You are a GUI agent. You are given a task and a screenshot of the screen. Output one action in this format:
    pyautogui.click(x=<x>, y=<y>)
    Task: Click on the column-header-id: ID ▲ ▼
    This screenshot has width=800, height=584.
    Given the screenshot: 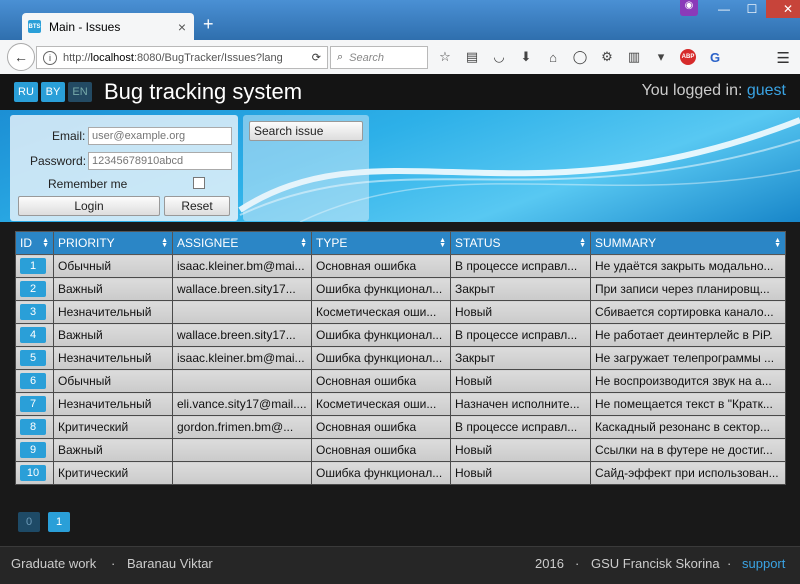 What is the action you would take?
    pyautogui.click(x=34, y=243)
    